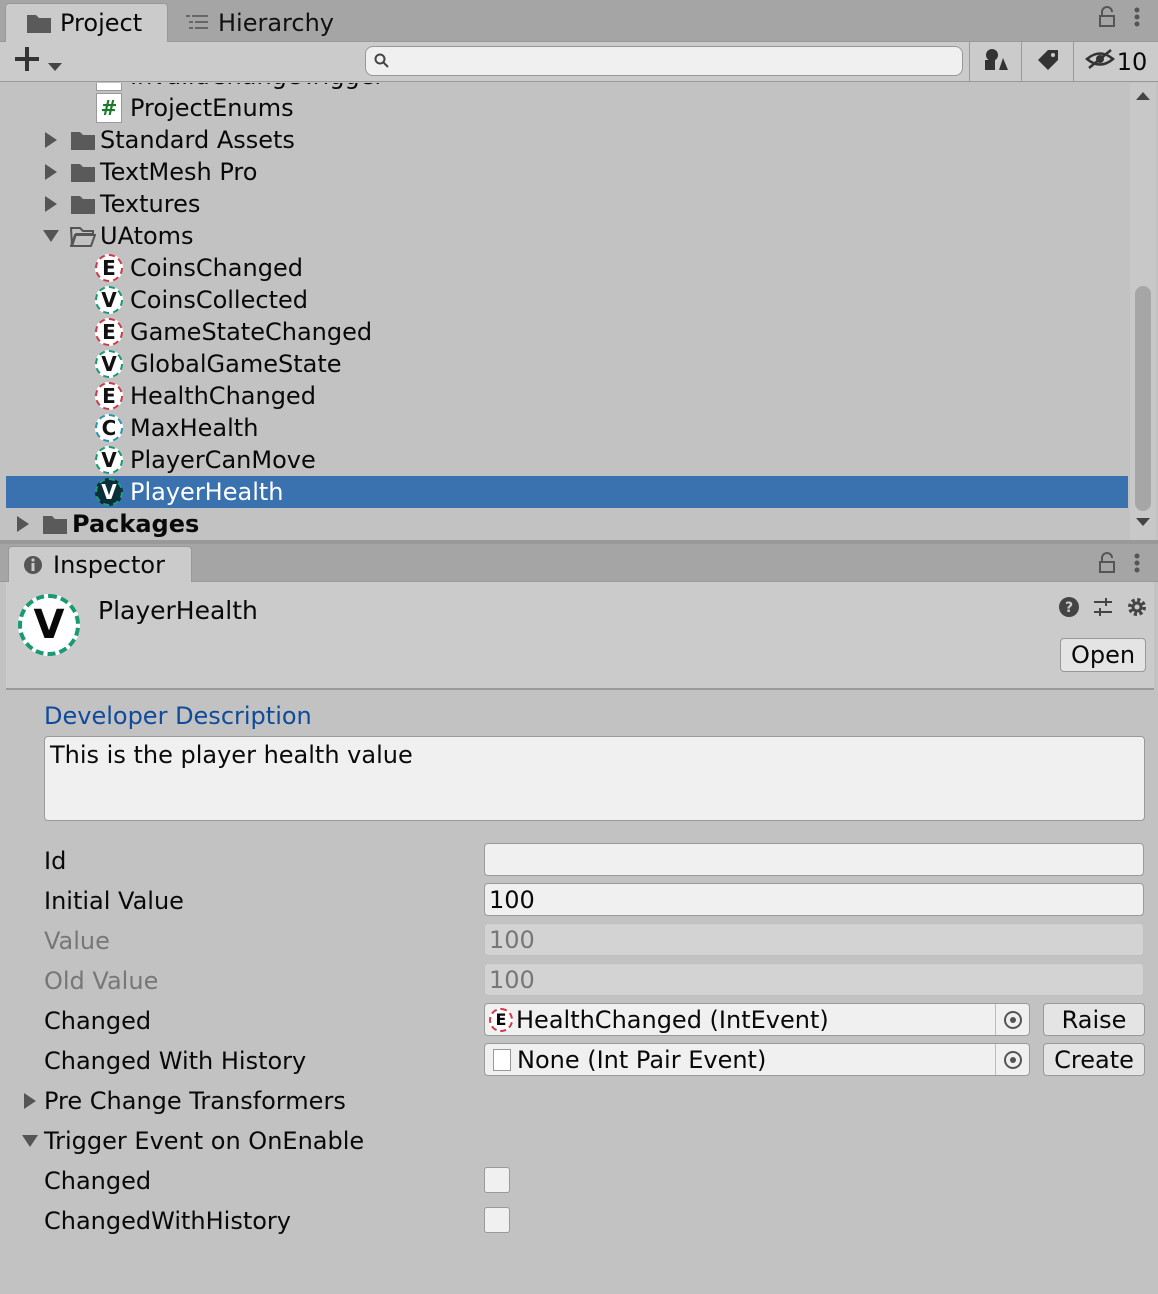  Describe the element at coordinates (1143, 525) in the screenshot. I see `scroll-down-icon` at that location.